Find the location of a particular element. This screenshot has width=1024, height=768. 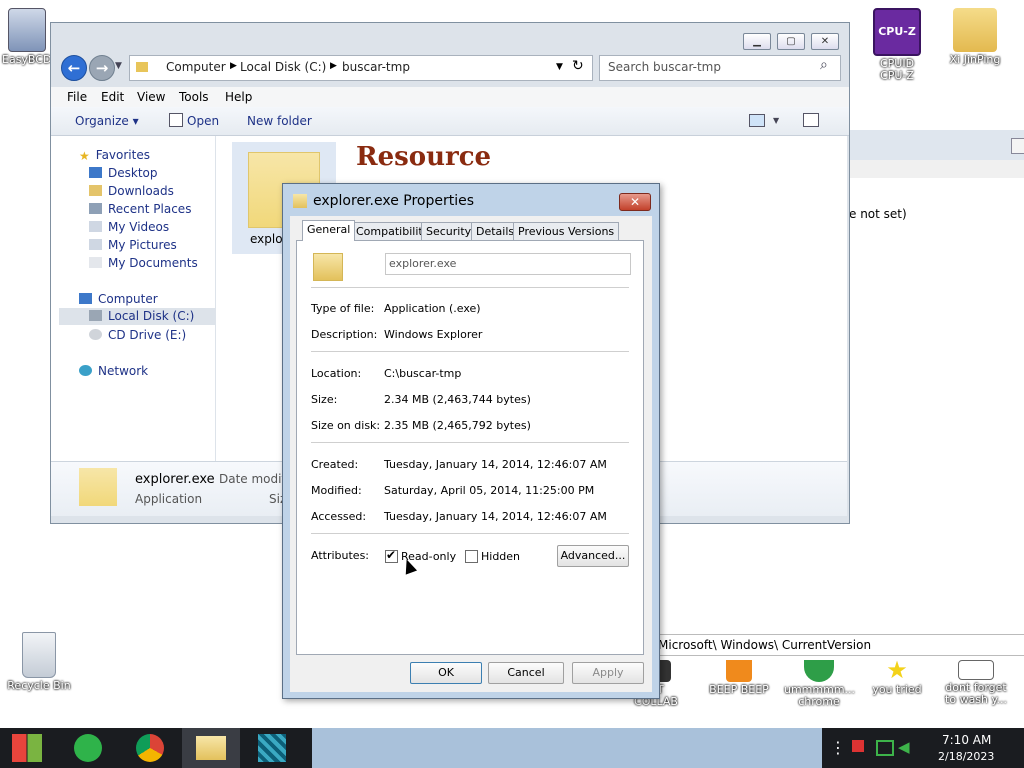

tab-previous-versions: Previous Versions is located at coordinates (566, 231).